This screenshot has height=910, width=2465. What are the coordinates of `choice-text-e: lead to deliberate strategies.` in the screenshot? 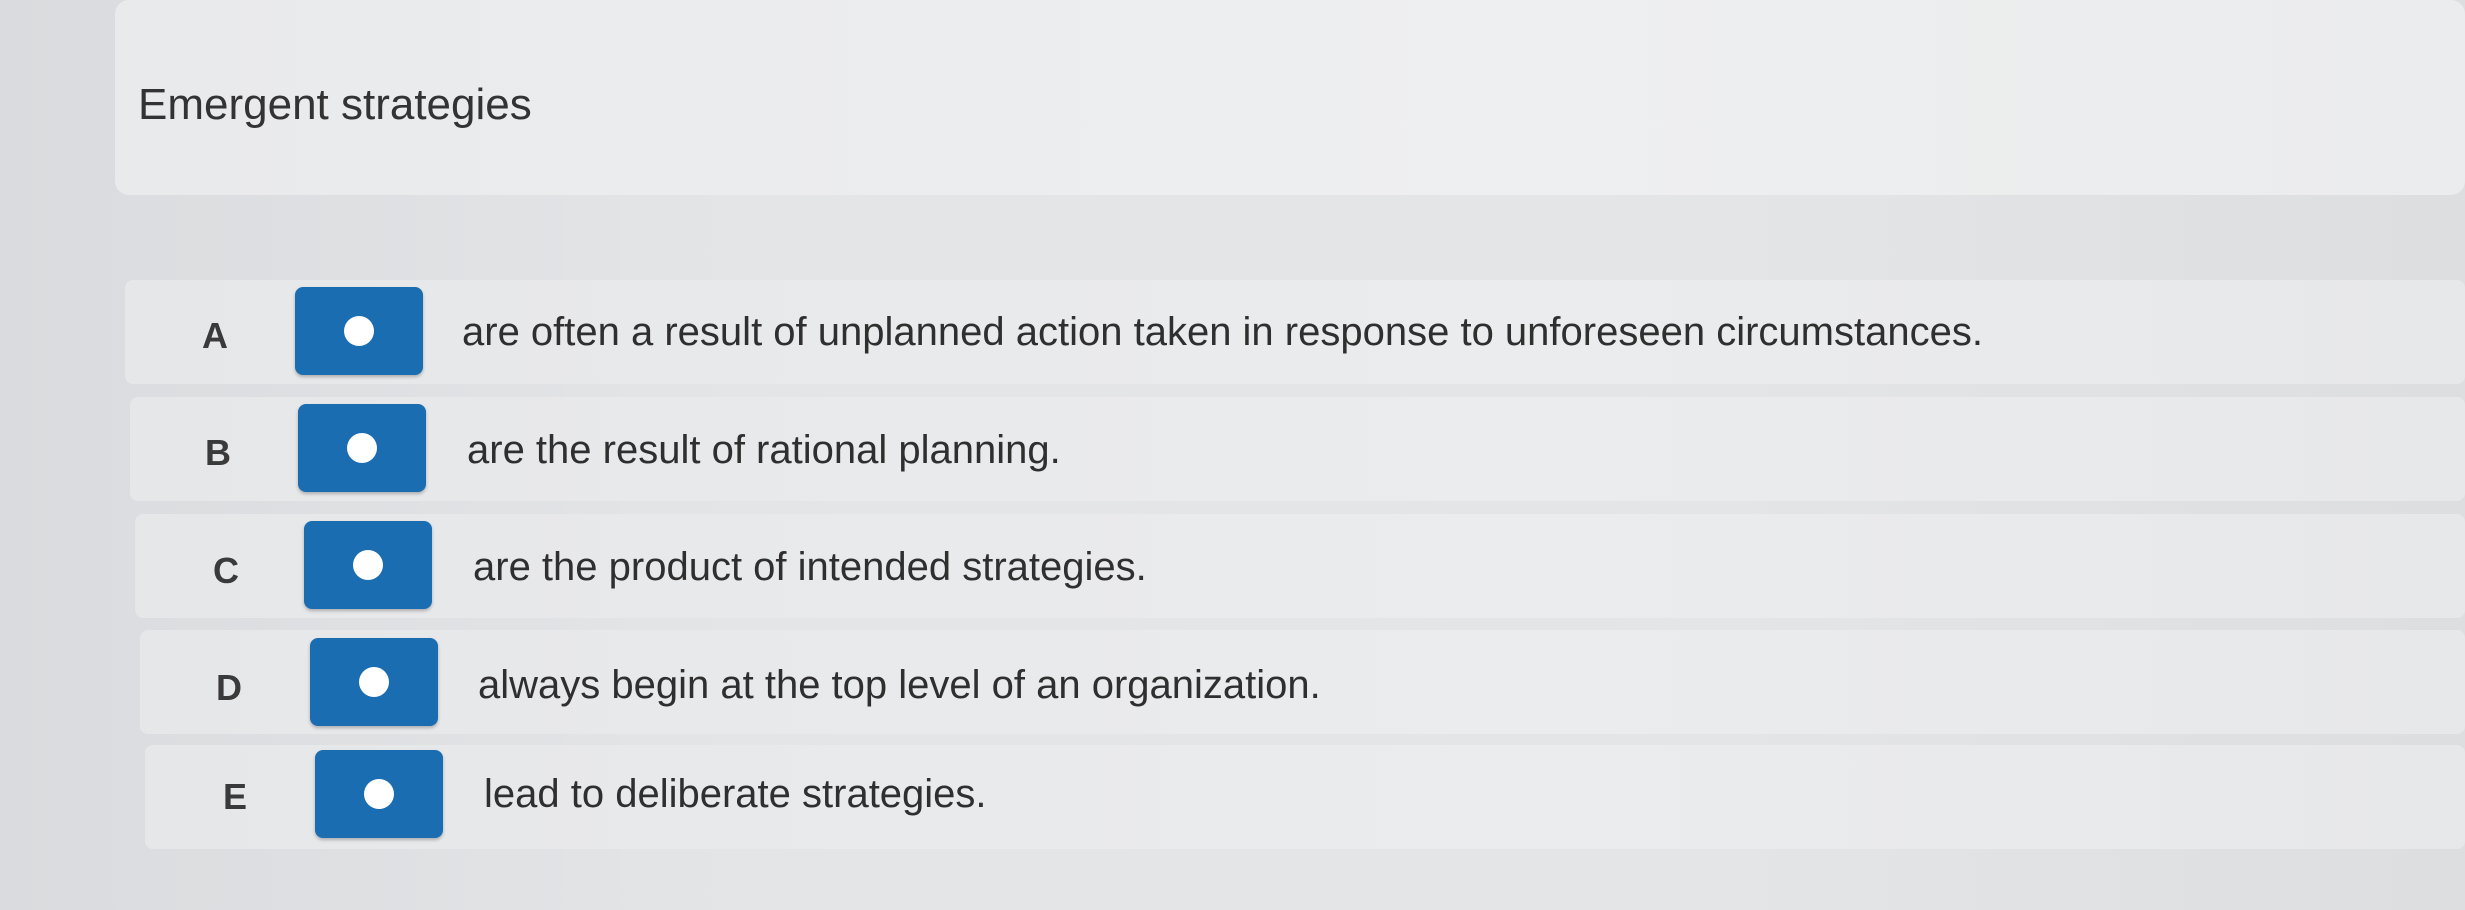 It's located at (735, 794).